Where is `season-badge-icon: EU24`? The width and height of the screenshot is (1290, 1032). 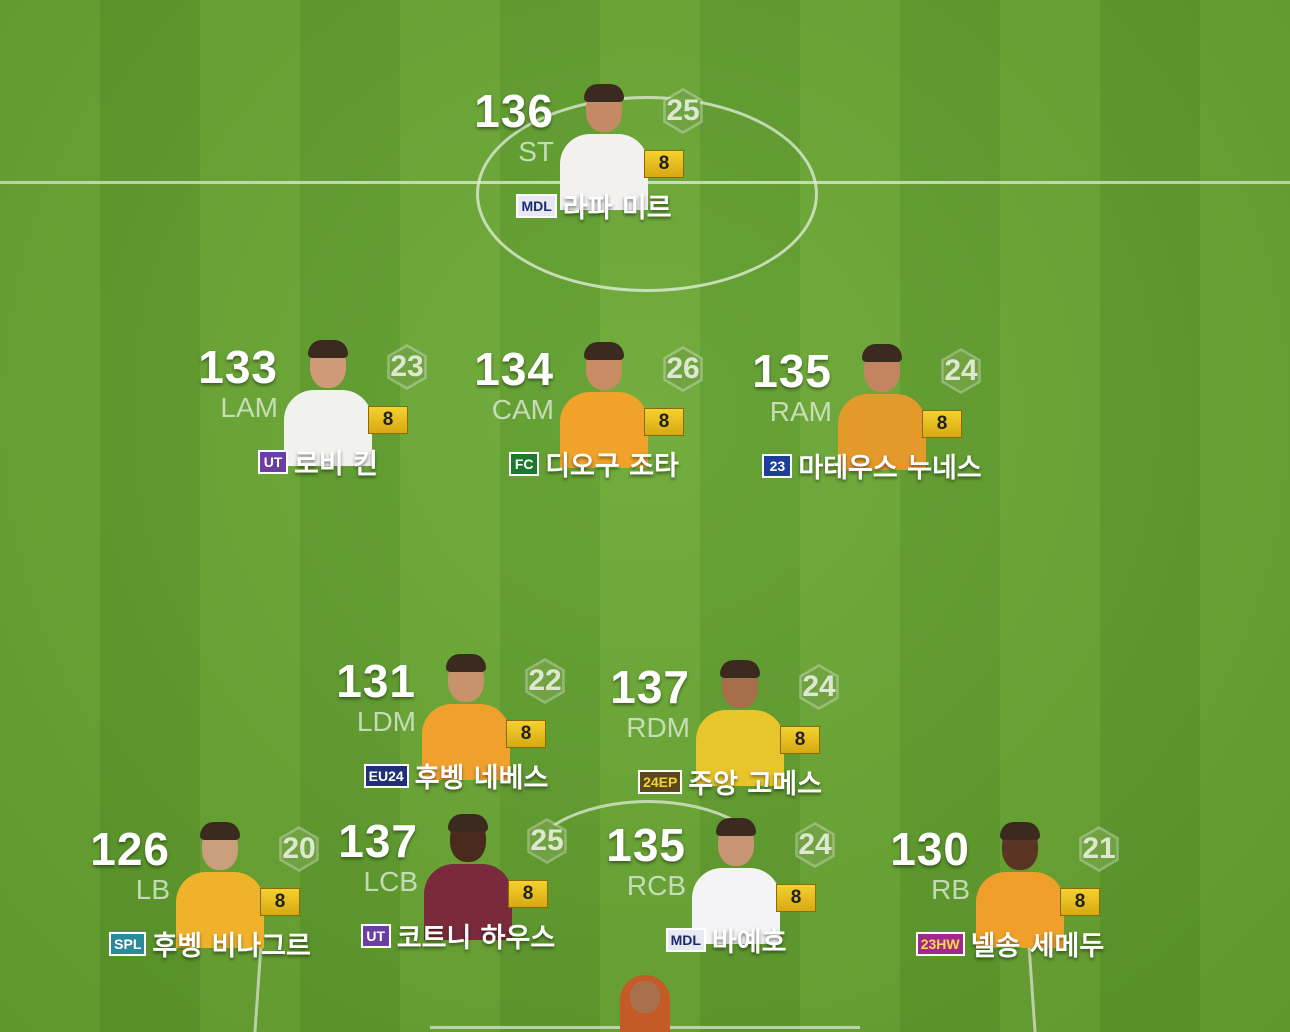
season-badge-icon: EU24 is located at coordinates (386, 775).